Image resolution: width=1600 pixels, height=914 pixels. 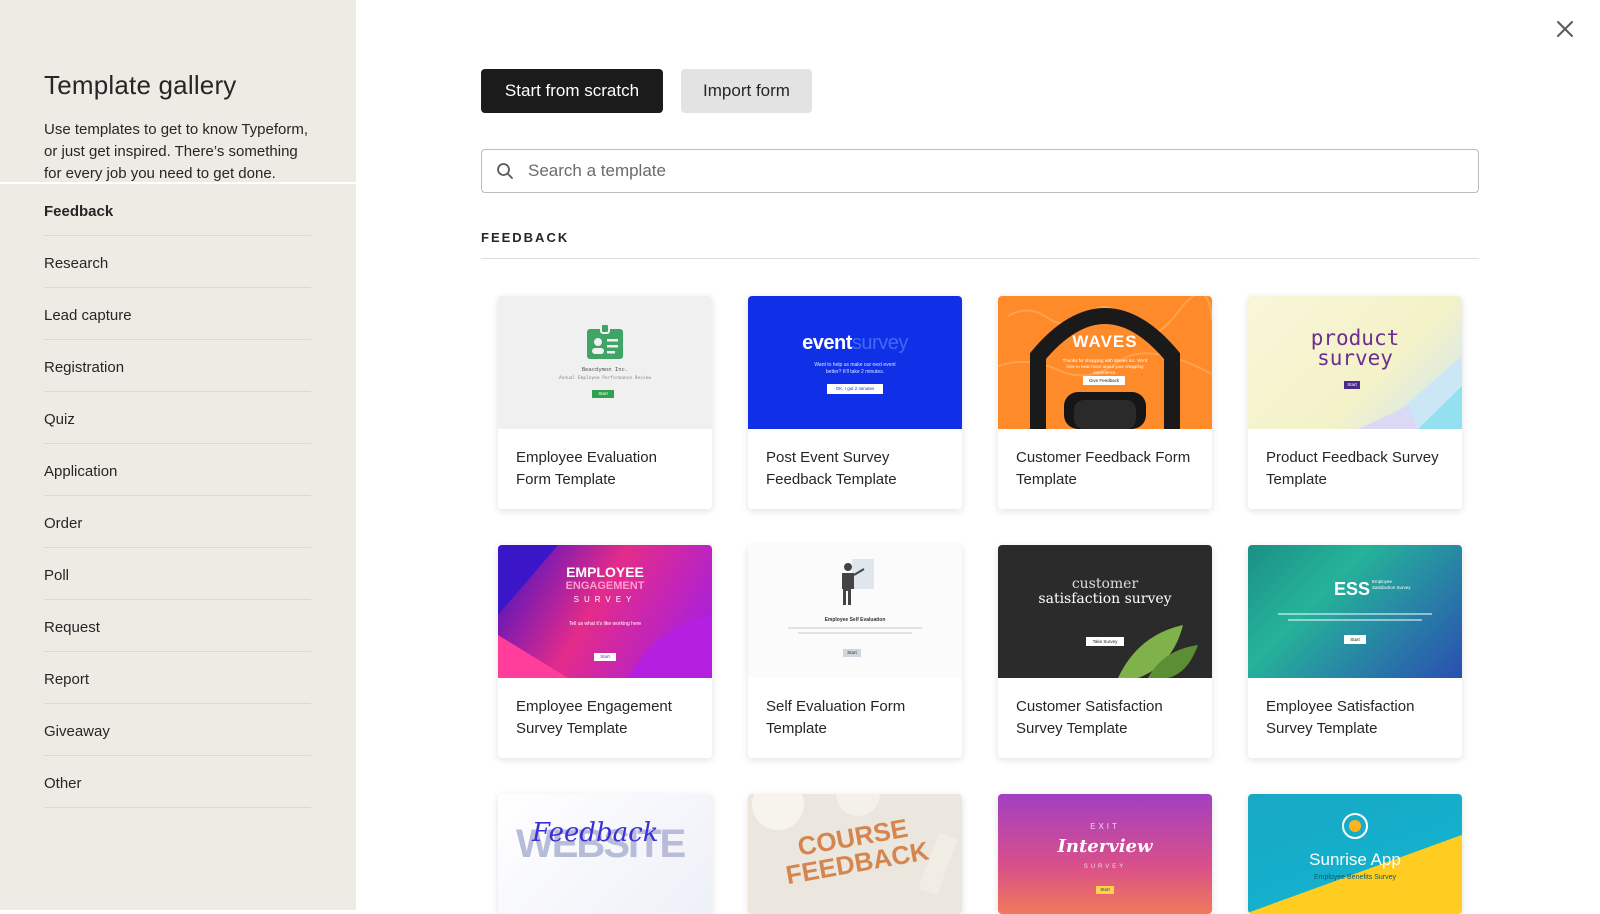 I want to click on template-card-sunrise-app: Sunrise App Employee Benefits Survey, so click(x=1355, y=854).